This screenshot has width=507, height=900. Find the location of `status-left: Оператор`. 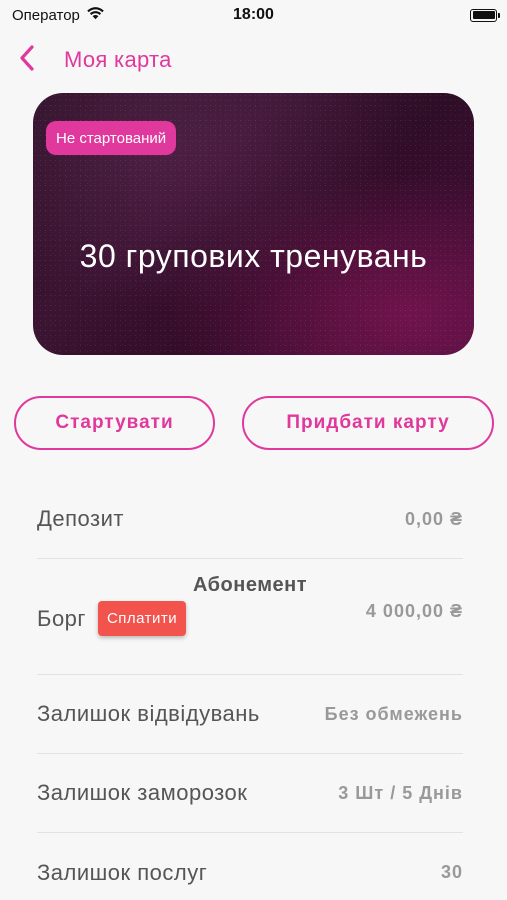

status-left: Оператор is located at coordinates (58, 15).